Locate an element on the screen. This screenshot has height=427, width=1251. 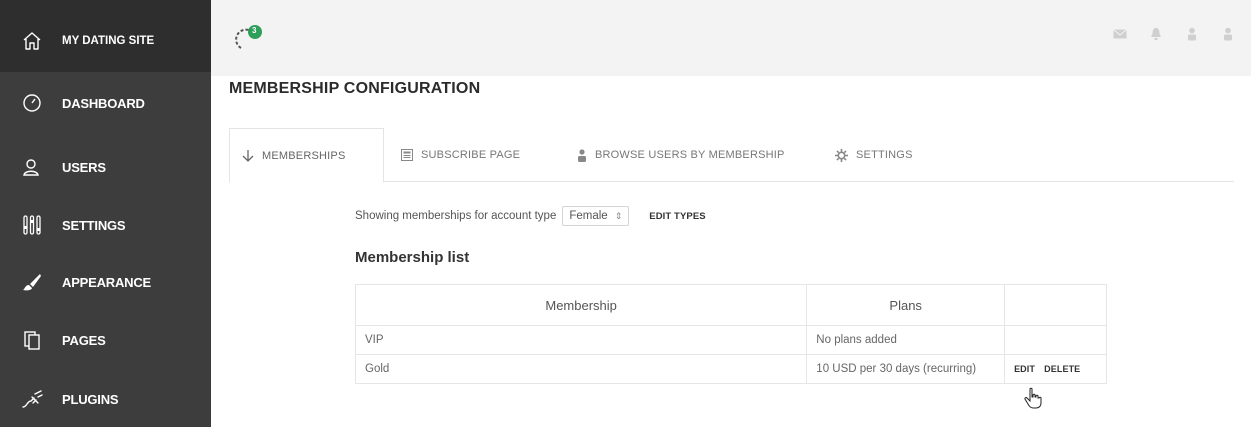
sliders-icon is located at coordinates (32, 225).